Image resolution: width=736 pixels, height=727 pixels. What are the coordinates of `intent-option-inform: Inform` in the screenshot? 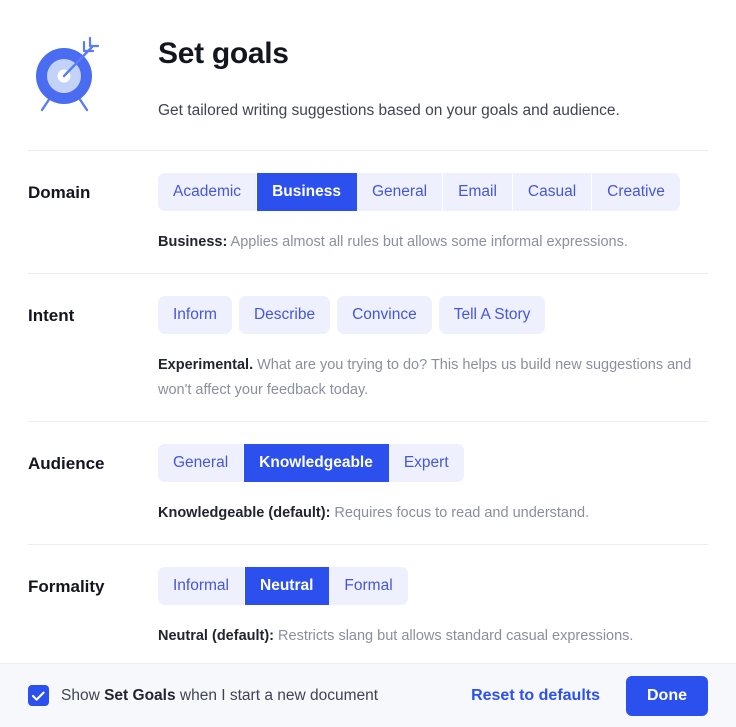 It's located at (195, 315).